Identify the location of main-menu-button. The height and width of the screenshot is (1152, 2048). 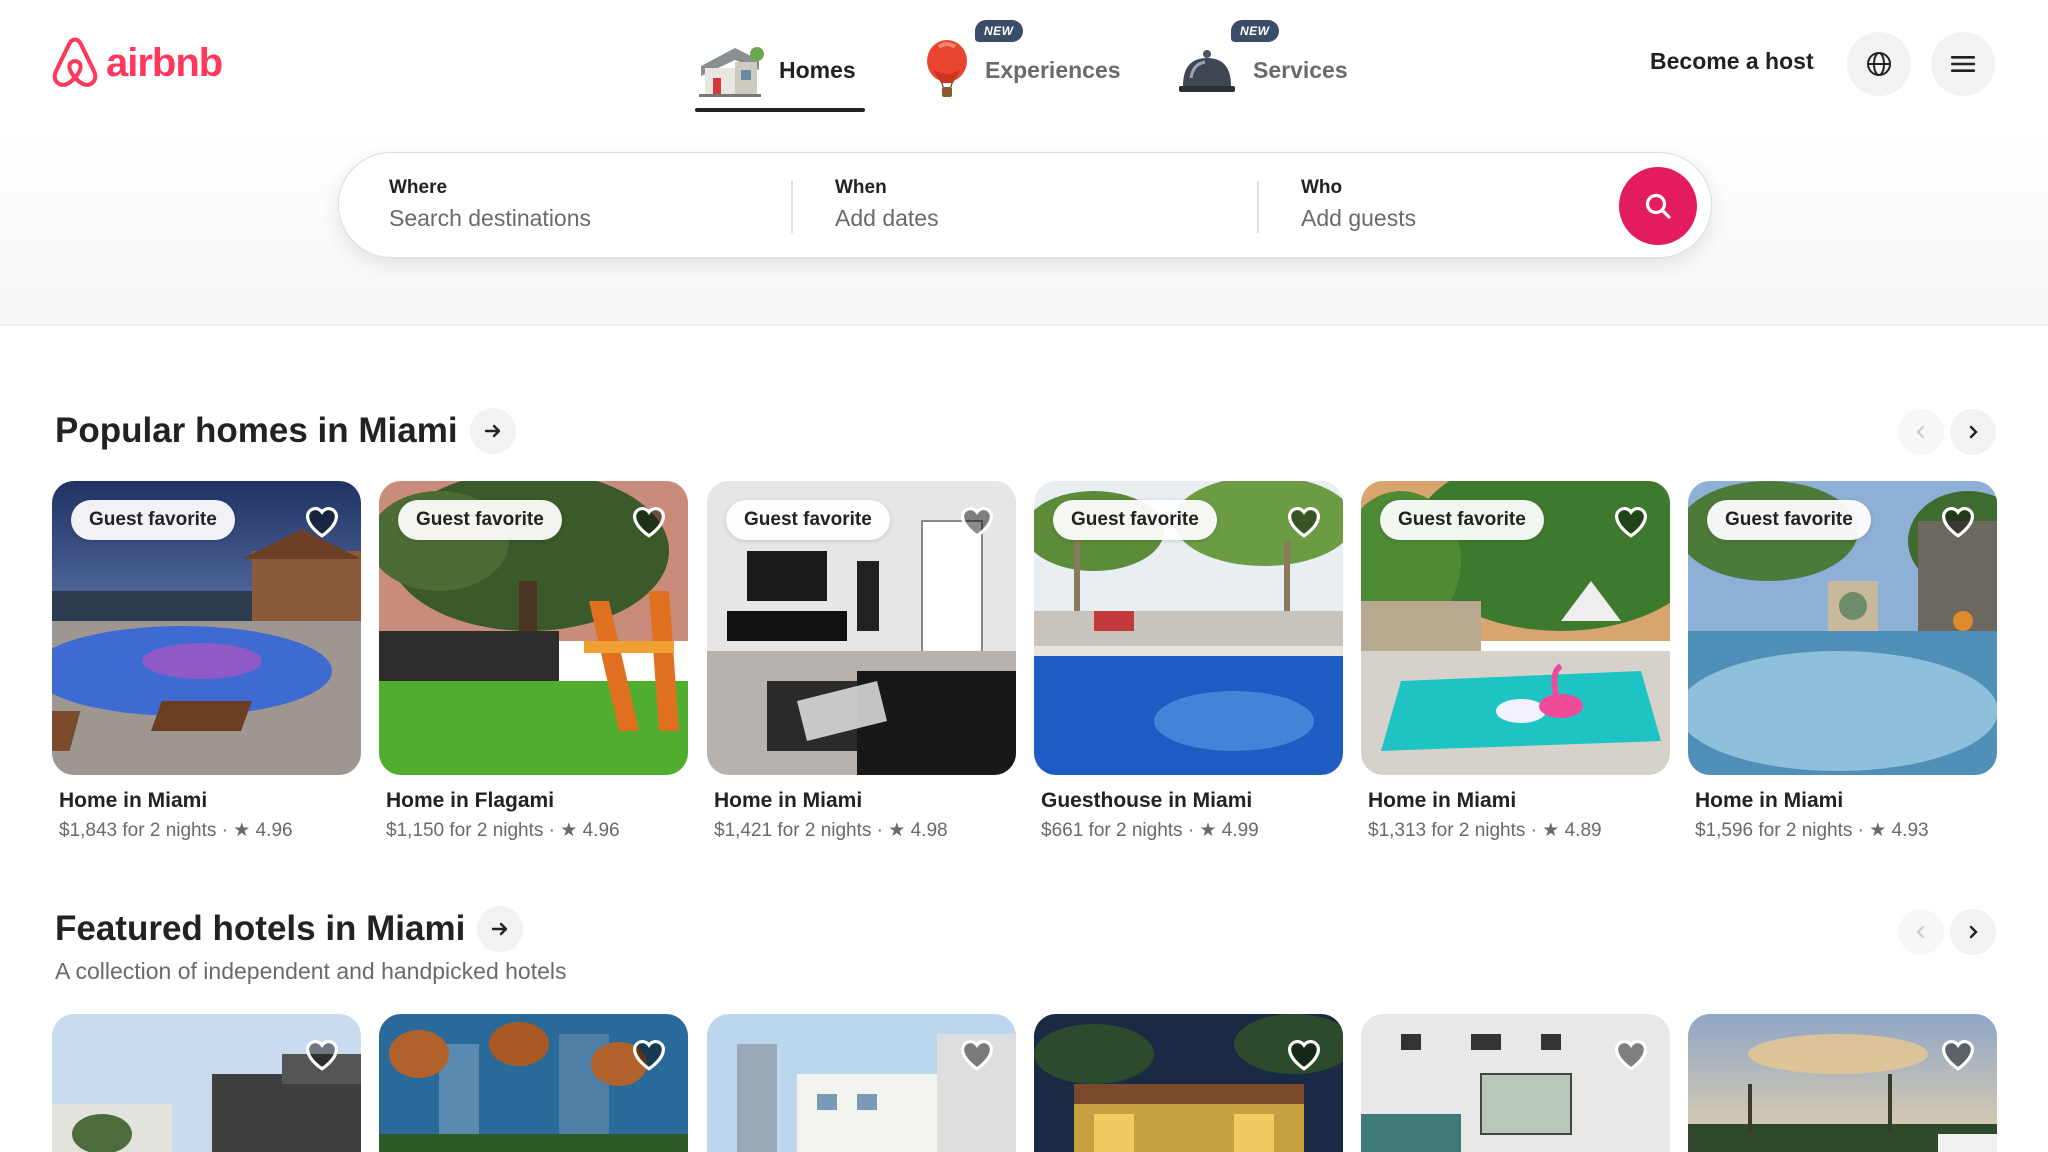
(1963, 64).